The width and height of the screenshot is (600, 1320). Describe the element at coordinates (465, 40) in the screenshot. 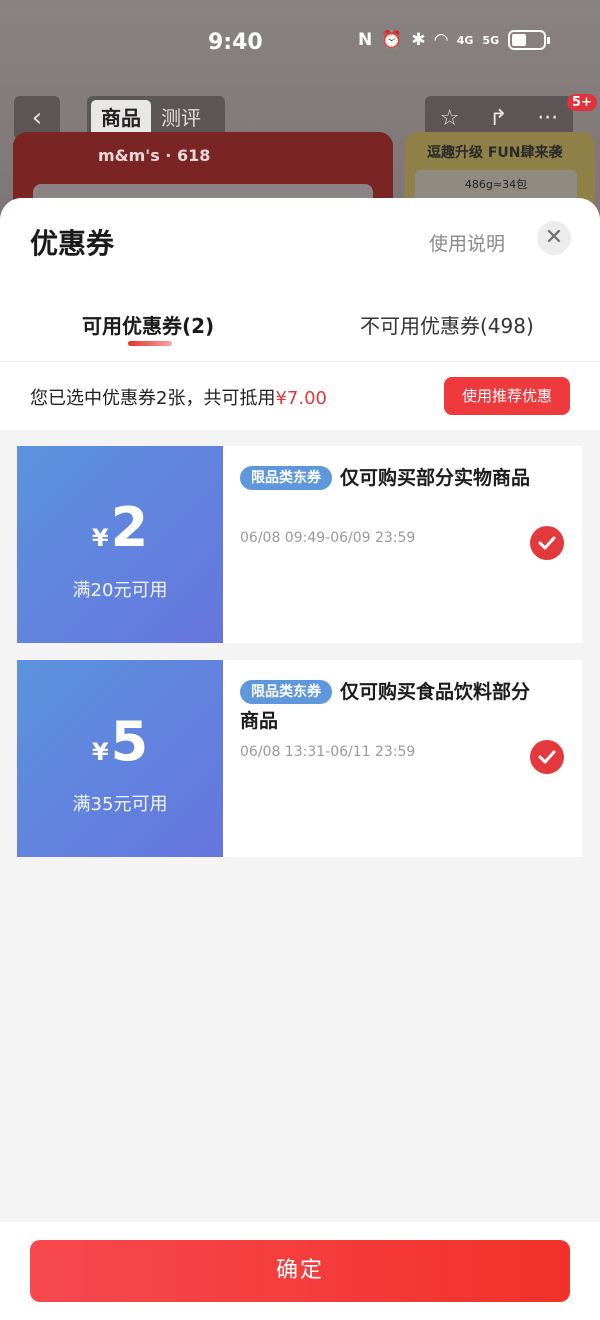

I see `signal-4g-icon: 4G` at that location.